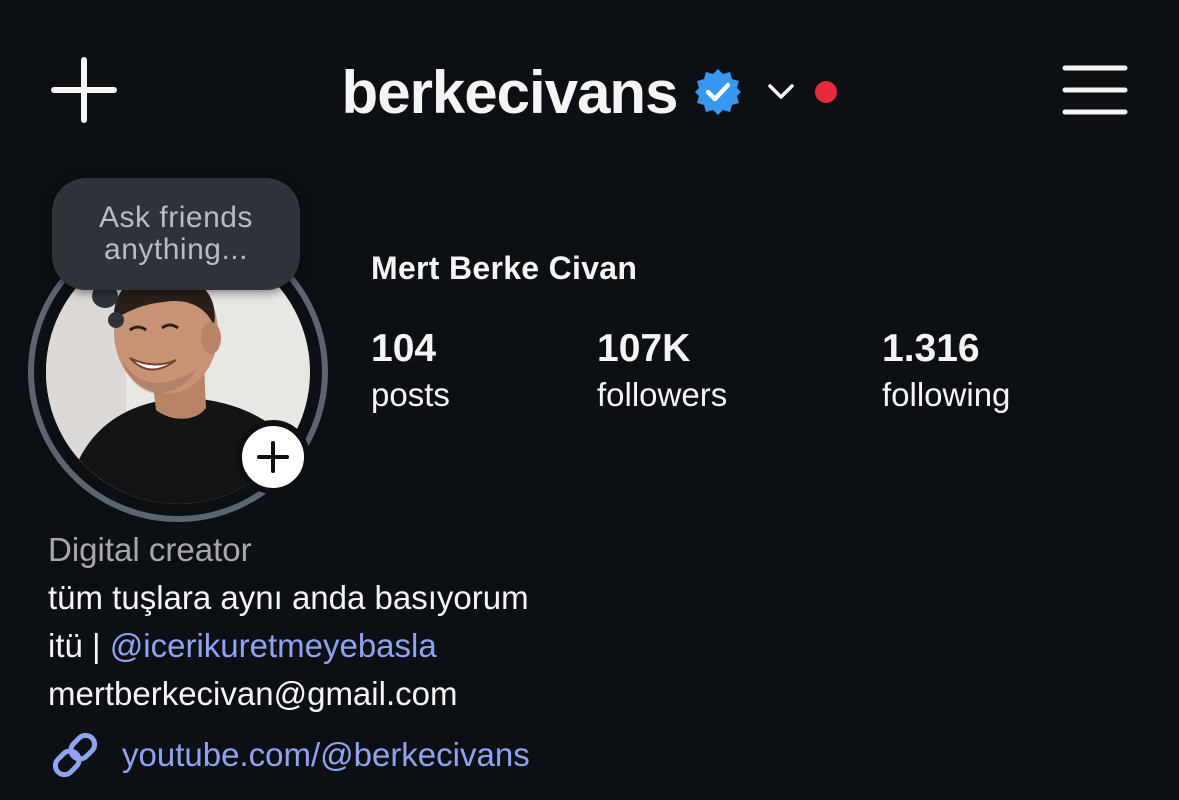 Image resolution: width=1179 pixels, height=800 pixels. What do you see at coordinates (644, 348) in the screenshot?
I see `stat-followers-value: 107K` at bounding box center [644, 348].